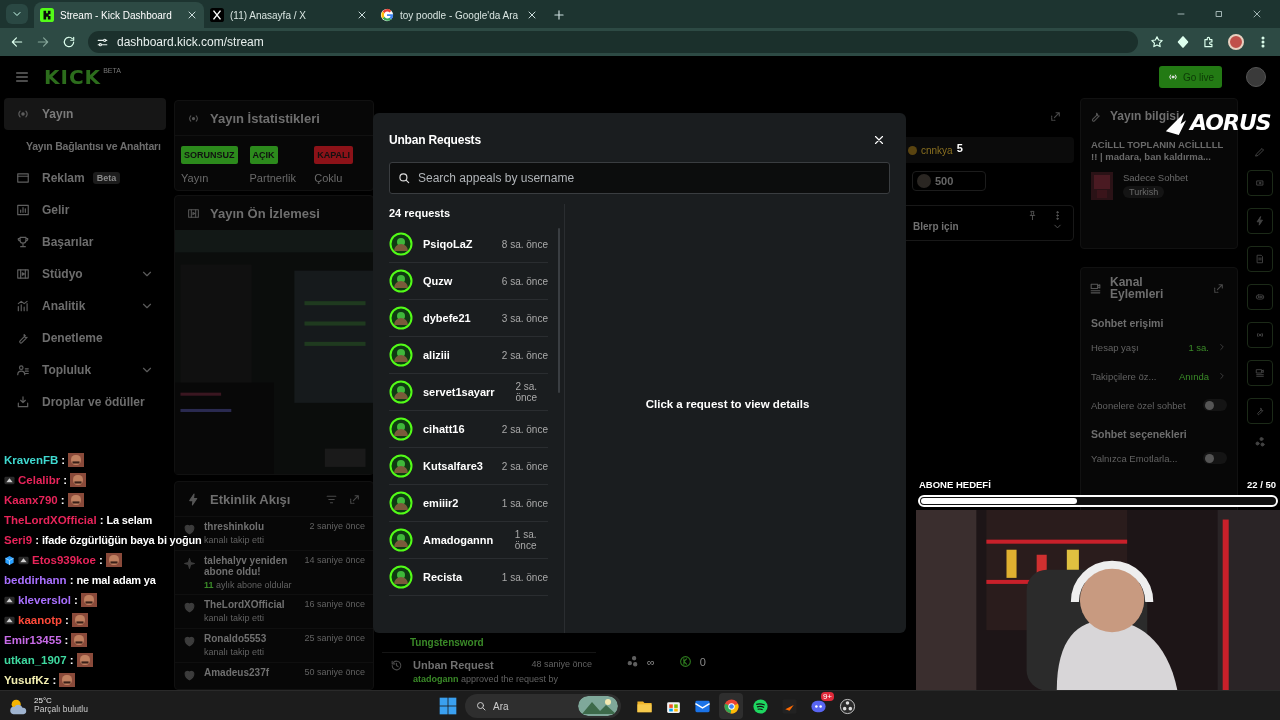 This screenshot has width=1280, height=720. What do you see at coordinates (40, 620) in the screenshot?
I see `chat-username: kaanotp` at bounding box center [40, 620].